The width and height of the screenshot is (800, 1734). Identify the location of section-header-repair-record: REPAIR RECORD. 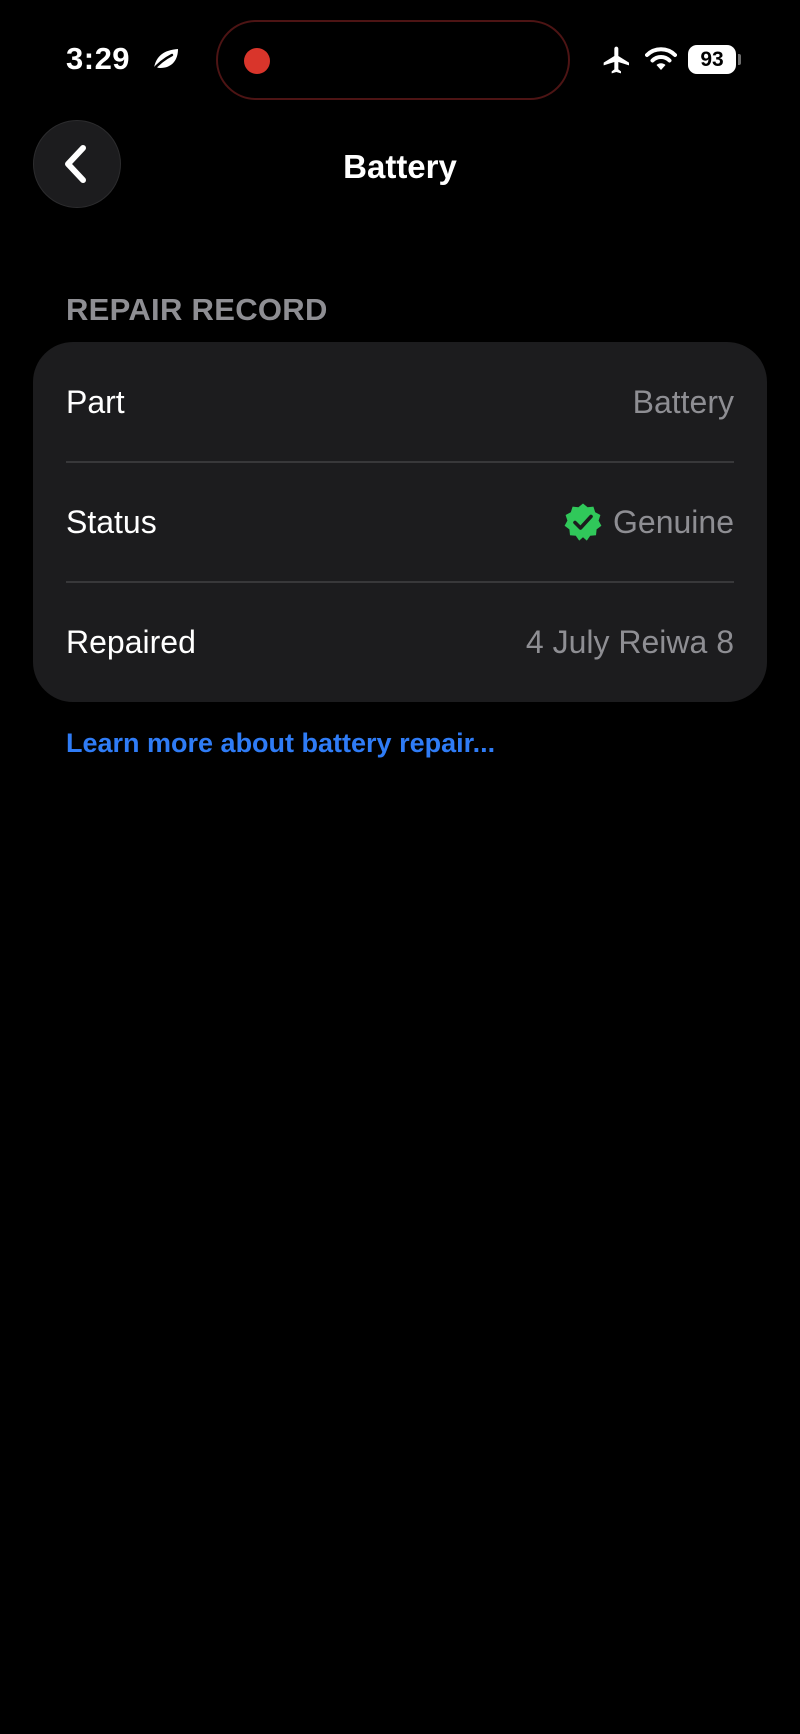
(197, 309).